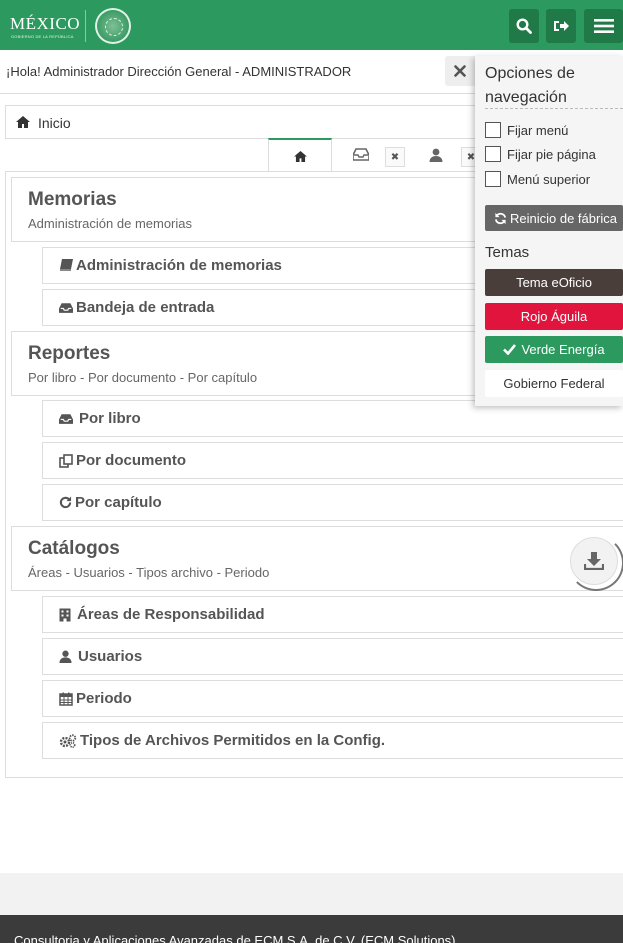 This screenshot has height=943, width=623. I want to click on theme-label: Rojo Águila, so click(554, 316).